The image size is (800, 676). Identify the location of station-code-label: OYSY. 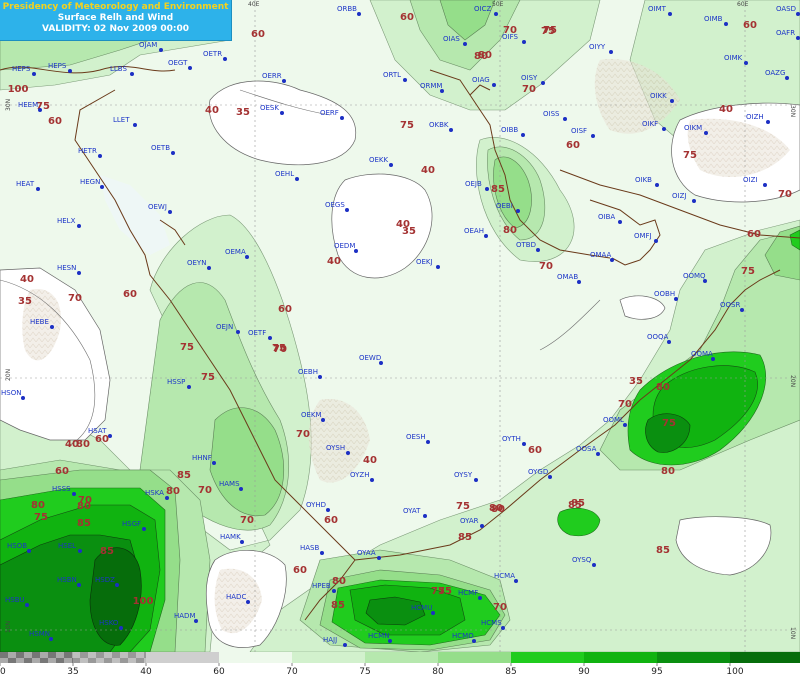
(463, 475).